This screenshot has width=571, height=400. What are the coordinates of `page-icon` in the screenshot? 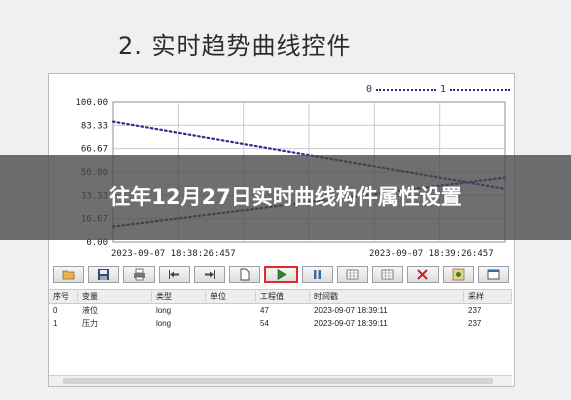 It's located at (245, 274).